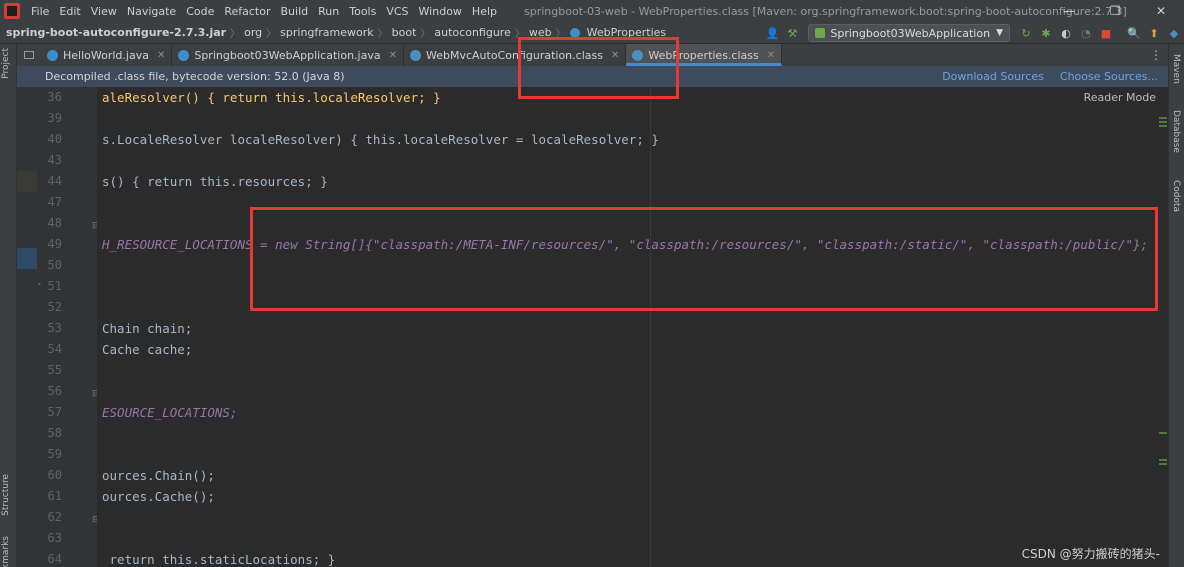  What do you see at coordinates (6, 551) in the screenshot?
I see `bookmarks-tool-tab: Bookmarks` at bounding box center [6, 551].